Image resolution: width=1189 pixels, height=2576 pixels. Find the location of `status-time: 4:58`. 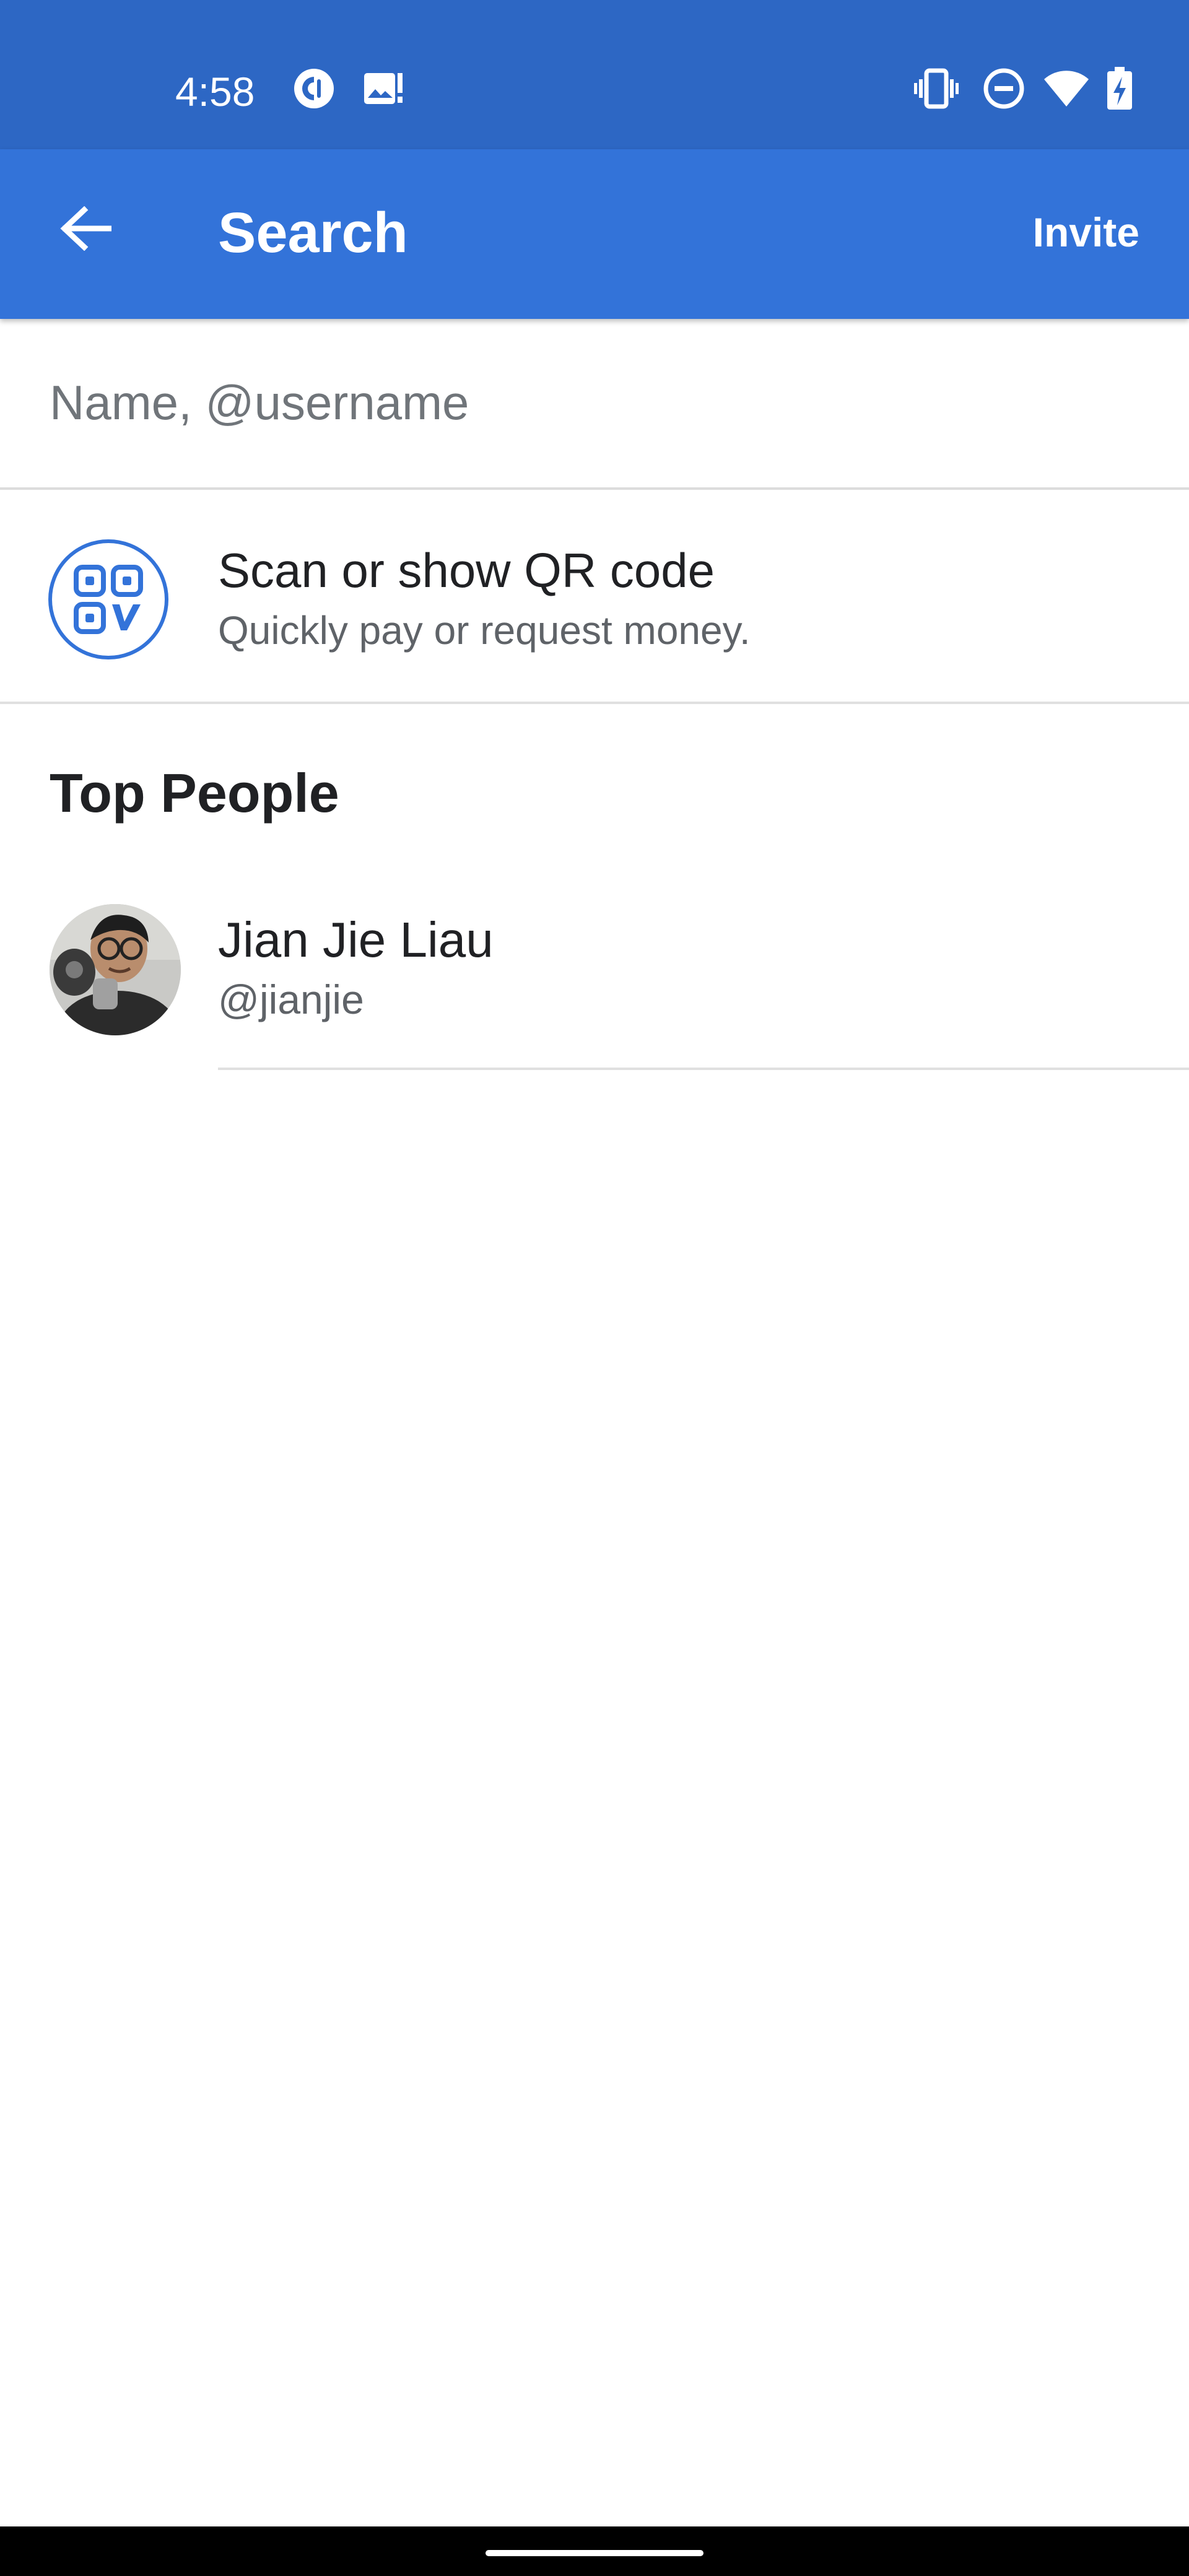

status-time: 4:58 is located at coordinates (215, 92).